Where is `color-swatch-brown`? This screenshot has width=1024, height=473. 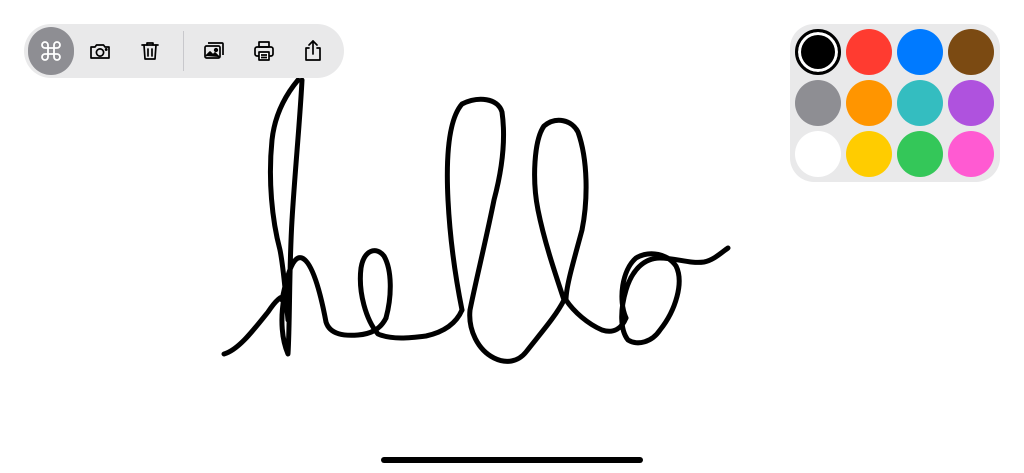
color-swatch-brown is located at coordinates (971, 52).